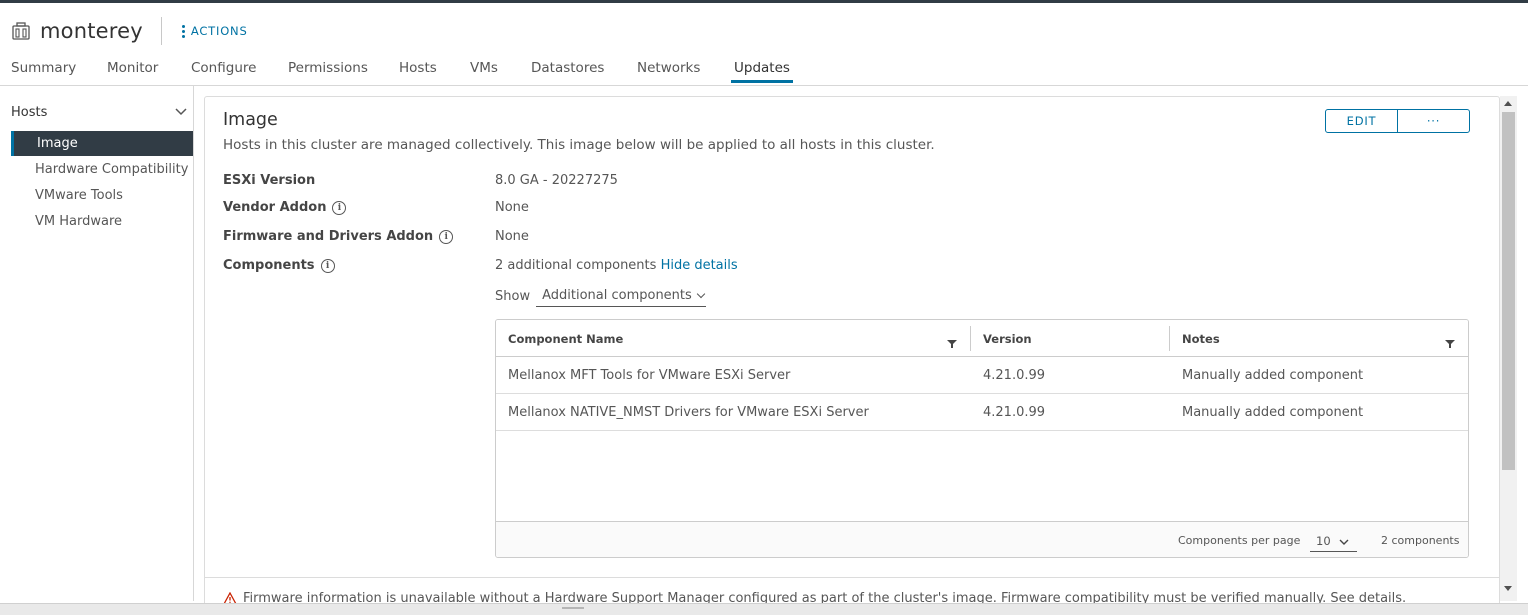  What do you see at coordinates (43, 72) in the screenshot?
I see `tab-summary: Summary` at bounding box center [43, 72].